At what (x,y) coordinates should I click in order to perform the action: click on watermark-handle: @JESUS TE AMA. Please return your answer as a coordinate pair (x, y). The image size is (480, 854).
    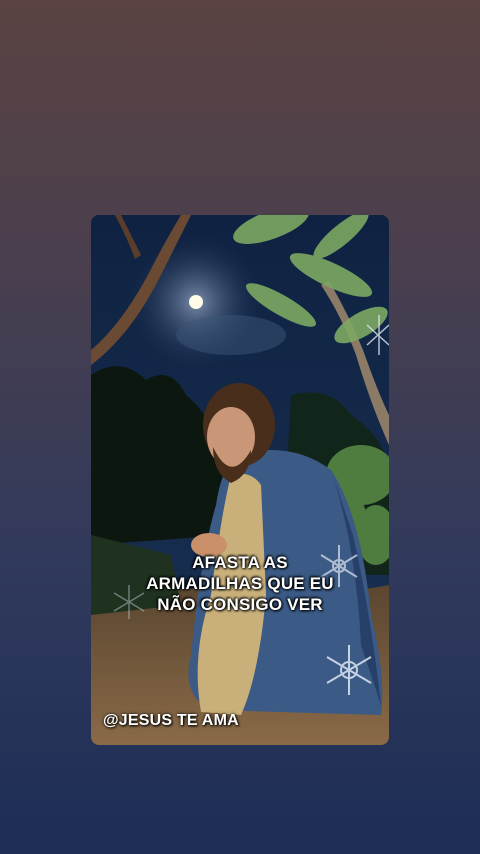
    Looking at the image, I should click on (171, 720).